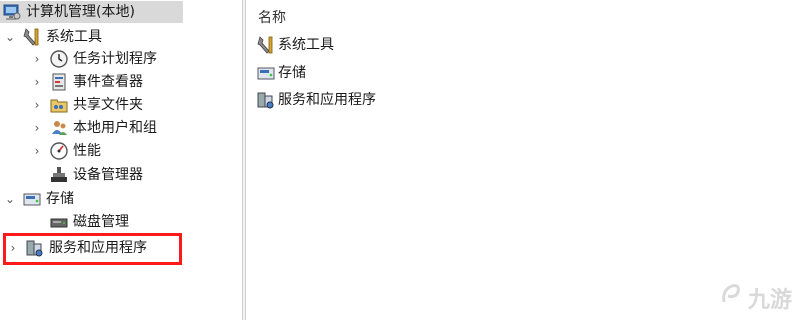  I want to click on tree-item-performance: › 性能, so click(66, 151).